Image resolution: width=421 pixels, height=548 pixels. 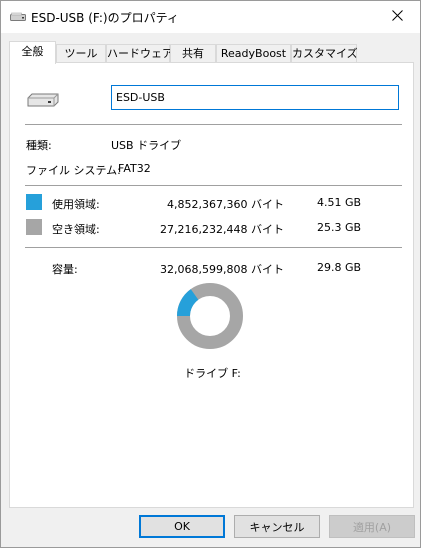 I want to click on usage-donut-chart, so click(x=210, y=317).